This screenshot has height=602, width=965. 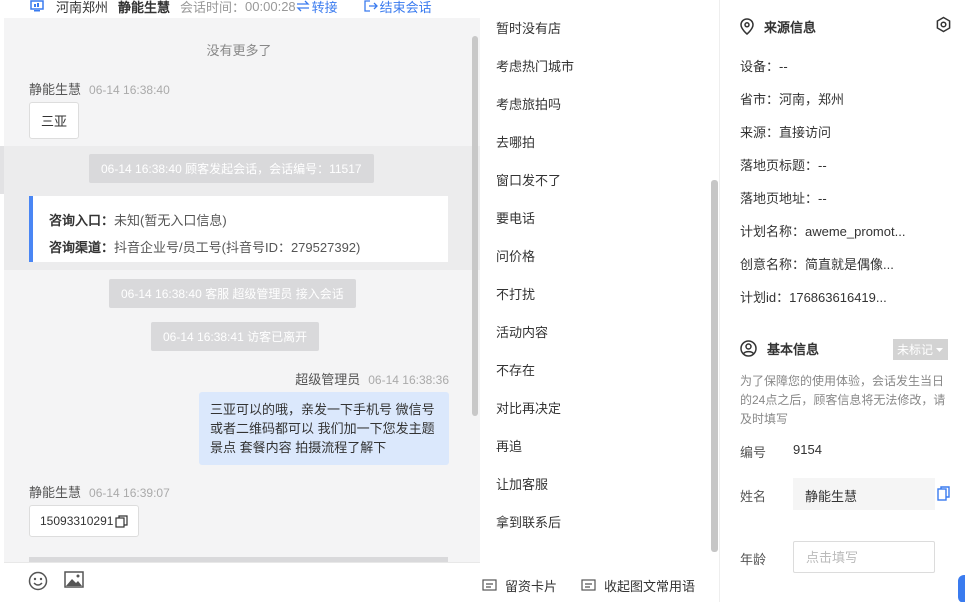 What do you see at coordinates (528, 27) in the screenshot?
I see `phrase-item: 暂时没有店` at bounding box center [528, 27].